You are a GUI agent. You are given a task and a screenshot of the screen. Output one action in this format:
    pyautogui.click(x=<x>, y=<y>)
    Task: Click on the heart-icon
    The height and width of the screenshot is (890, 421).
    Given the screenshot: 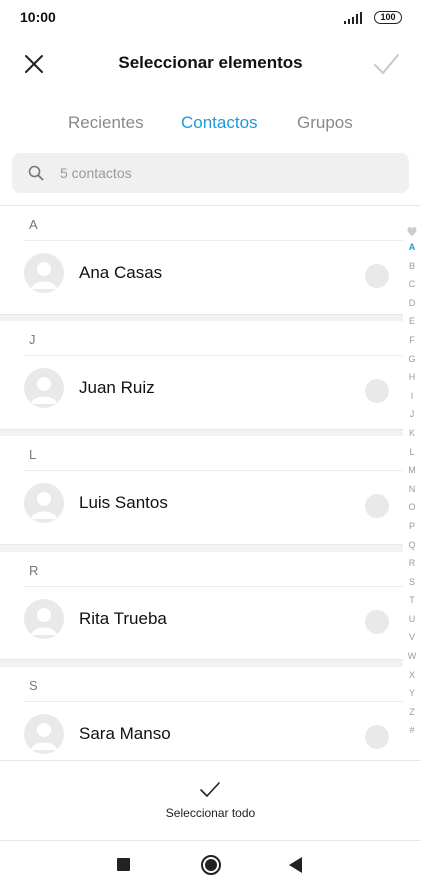 What is the action you would take?
    pyautogui.click(x=412, y=231)
    